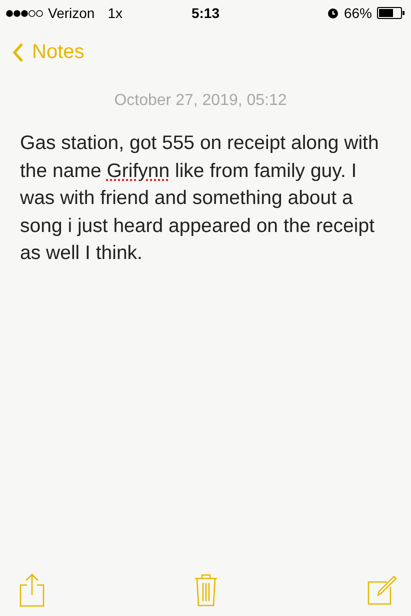 Image resolution: width=411 pixels, height=616 pixels. I want to click on compose-button, so click(382, 590).